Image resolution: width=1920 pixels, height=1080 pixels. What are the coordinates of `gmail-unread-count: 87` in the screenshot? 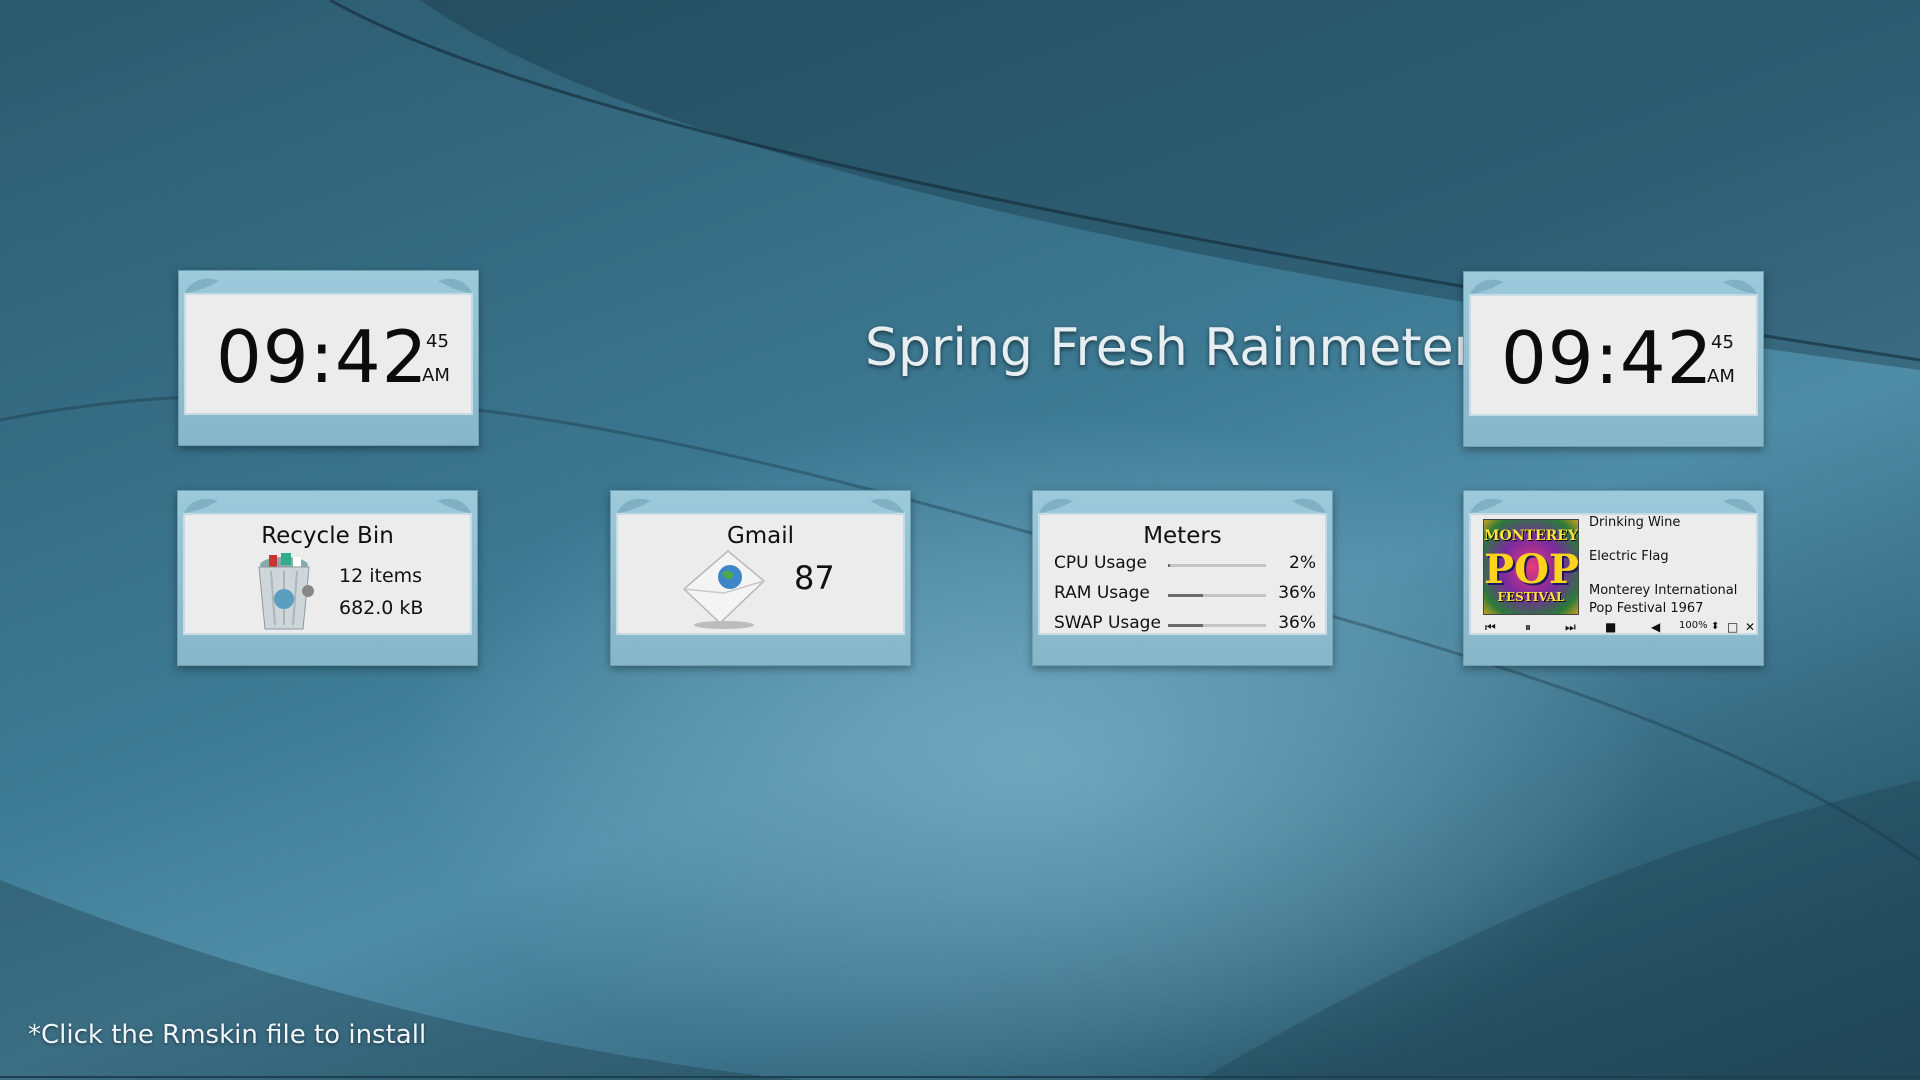 It's located at (814, 578).